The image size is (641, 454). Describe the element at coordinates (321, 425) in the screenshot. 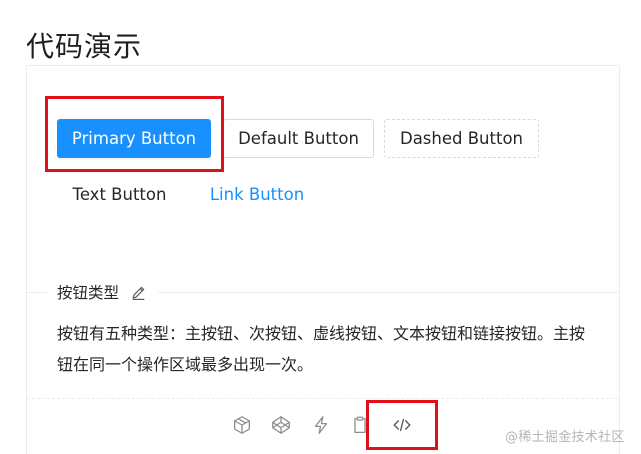

I see `stackblitz-icon` at that location.